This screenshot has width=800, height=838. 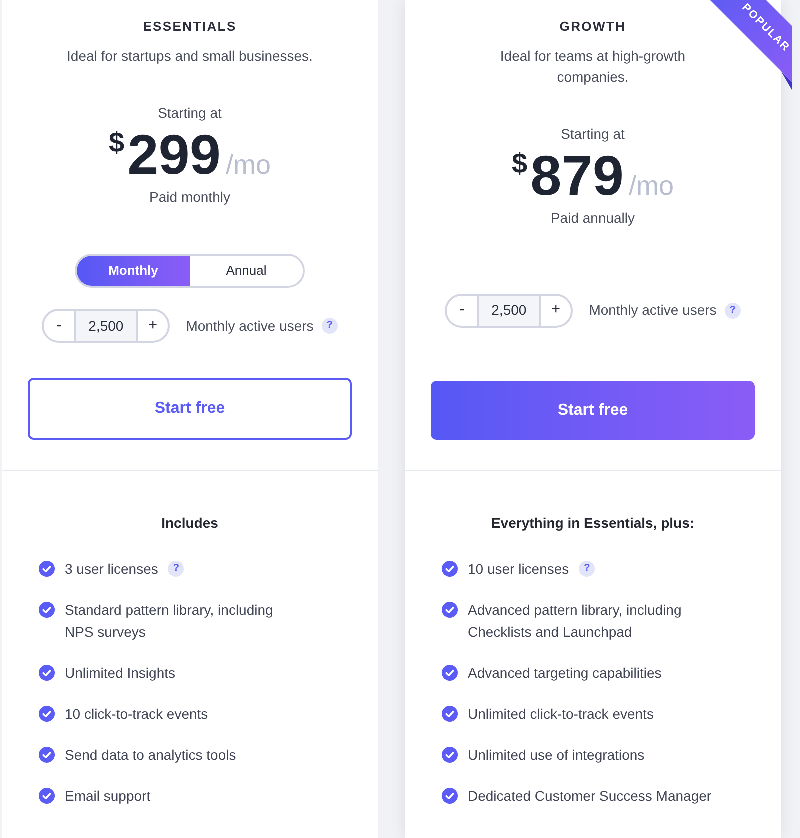 I want to click on plan-name: ESSENTIALS, so click(x=190, y=27).